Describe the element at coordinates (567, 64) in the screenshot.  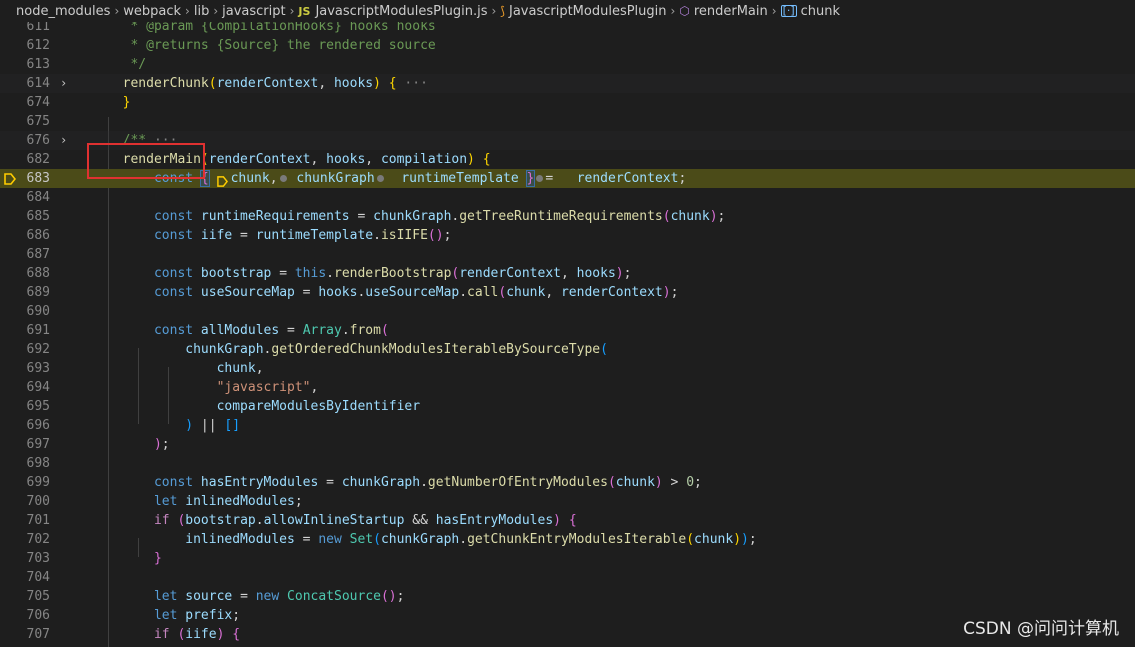
I see `code-line: 613 */` at that location.